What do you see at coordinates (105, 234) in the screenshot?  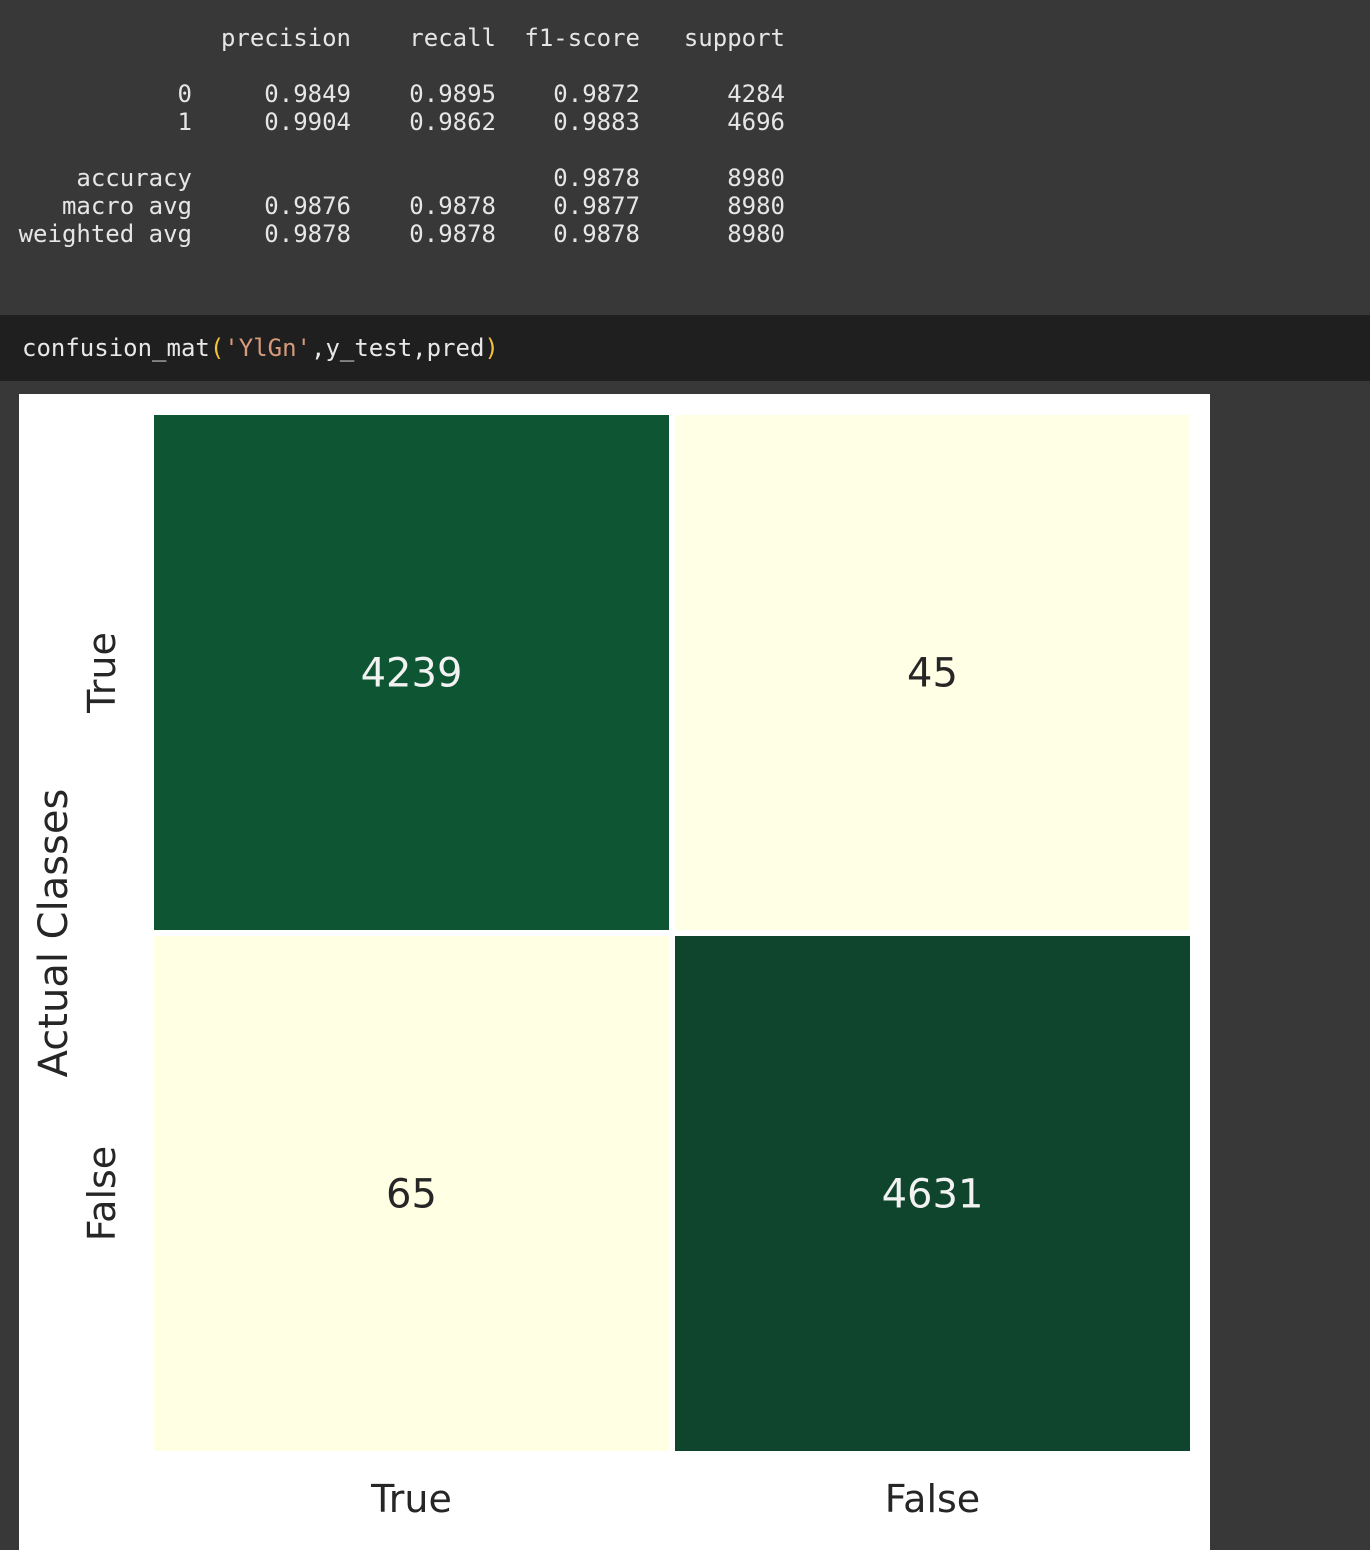 I see `report-row-label: weighted avg` at bounding box center [105, 234].